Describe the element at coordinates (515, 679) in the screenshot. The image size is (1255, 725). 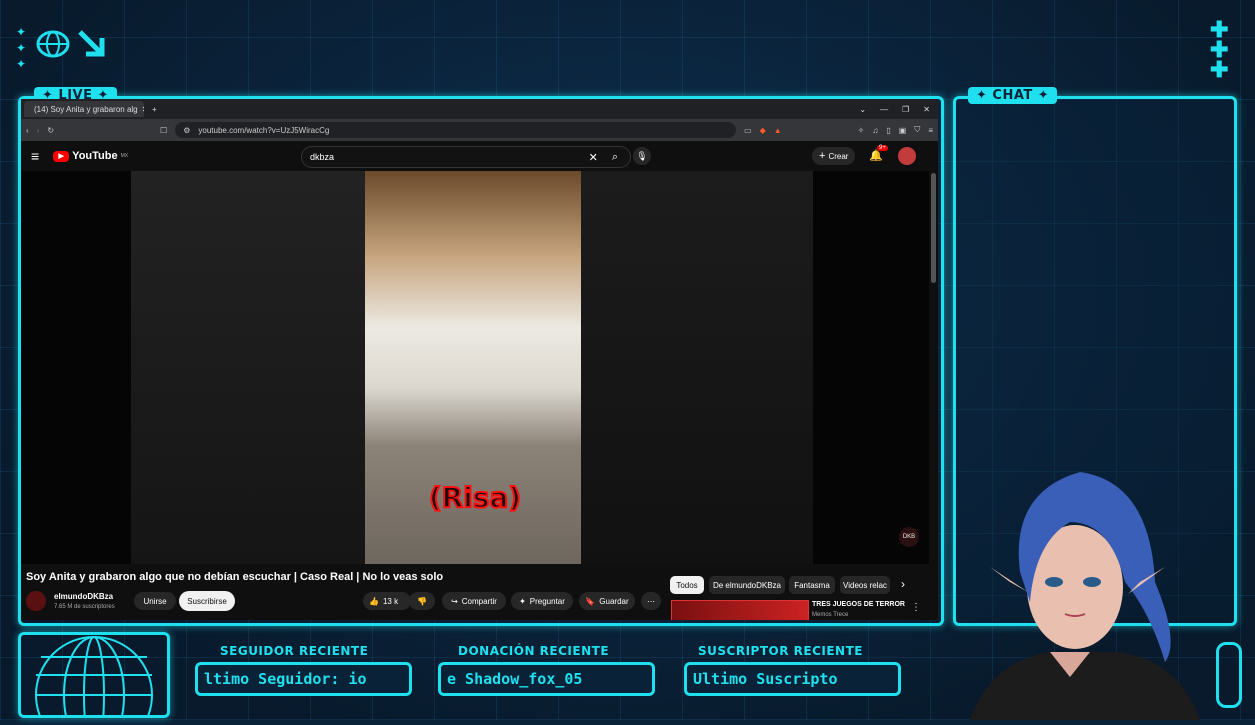
I see `donation-value: e Shadow_fox_05` at that location.